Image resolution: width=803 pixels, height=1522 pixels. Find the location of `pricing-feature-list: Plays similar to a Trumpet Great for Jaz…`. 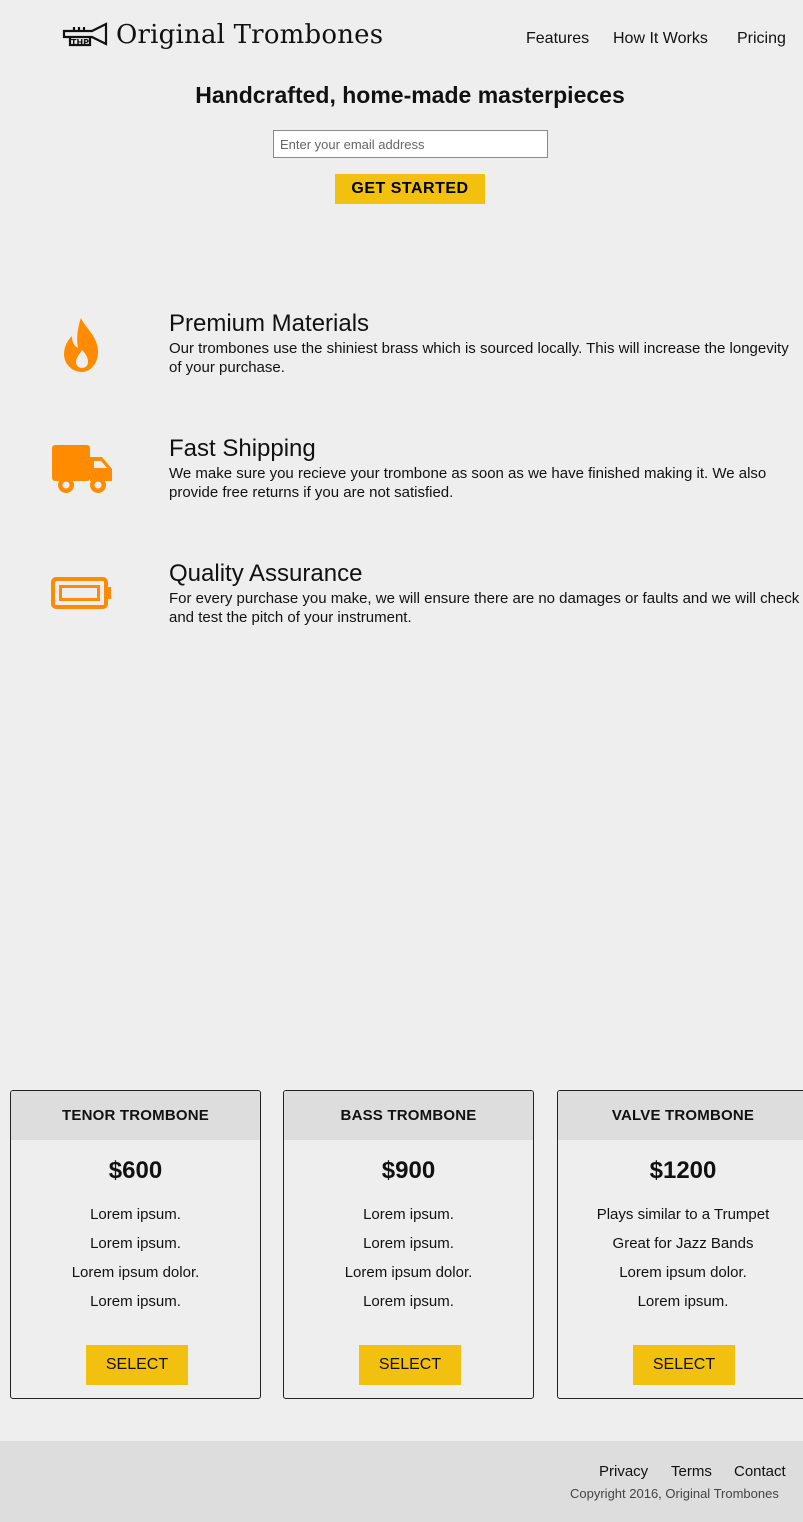

pricing-feature-list: Plays similar to a Trumpet Great for Jaz… is located at coordinates (680, 1258).